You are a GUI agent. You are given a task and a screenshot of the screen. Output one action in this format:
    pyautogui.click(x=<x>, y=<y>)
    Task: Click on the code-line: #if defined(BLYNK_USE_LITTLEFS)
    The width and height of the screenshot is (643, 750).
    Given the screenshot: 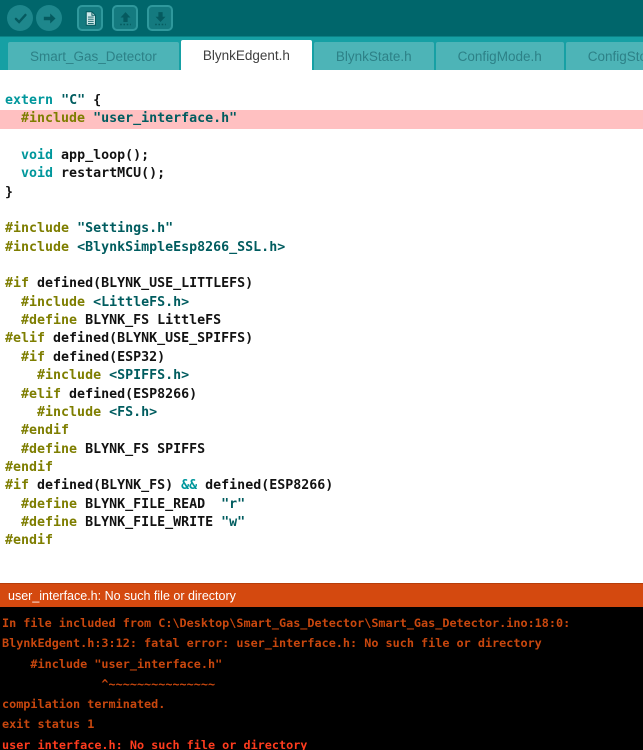 What is the action you would take?
    pyautogui.click(x=129, y=284)
    